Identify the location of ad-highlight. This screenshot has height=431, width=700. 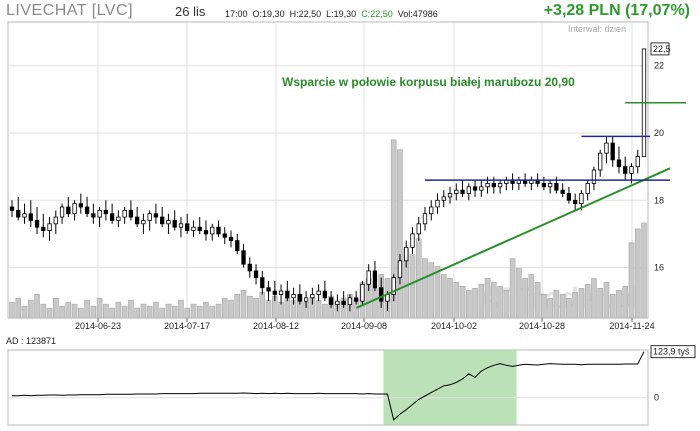
(450, 387).